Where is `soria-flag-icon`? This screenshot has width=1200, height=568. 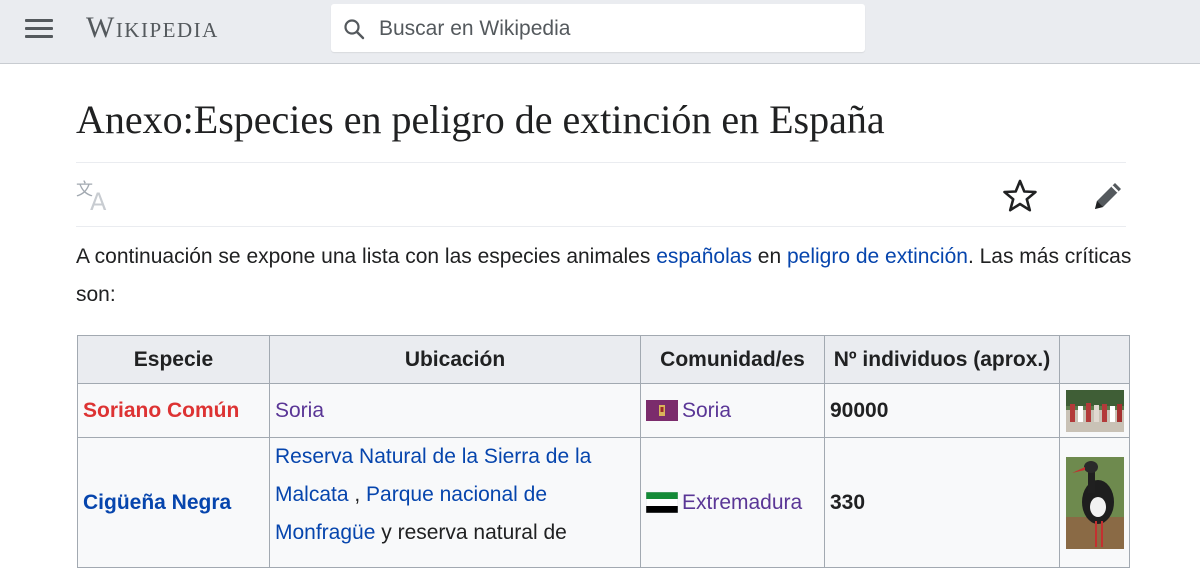
soria-flag-icon is located at coordinates (662, 411).